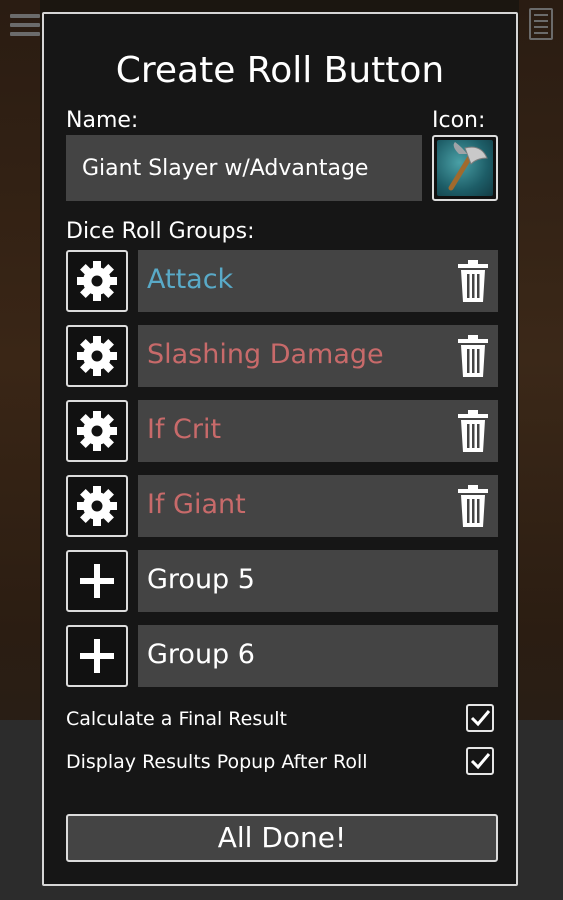 Image resolution: width=563 pixels, height=900 pixels. Describe the element at coordinates (318, 281) in the screenshot. I see `group-bar: Attack` at that location.